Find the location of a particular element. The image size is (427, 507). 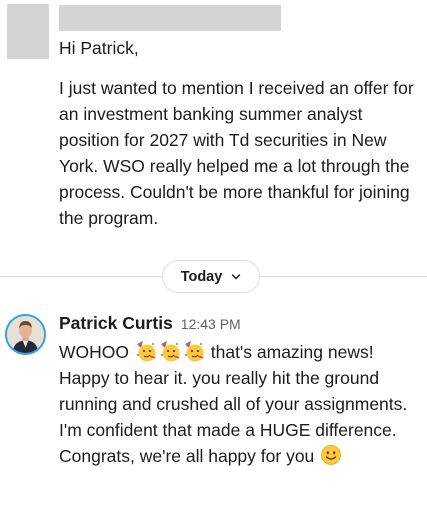

message-greeting: Hi Patrick, is located at coordinates (99, 48).